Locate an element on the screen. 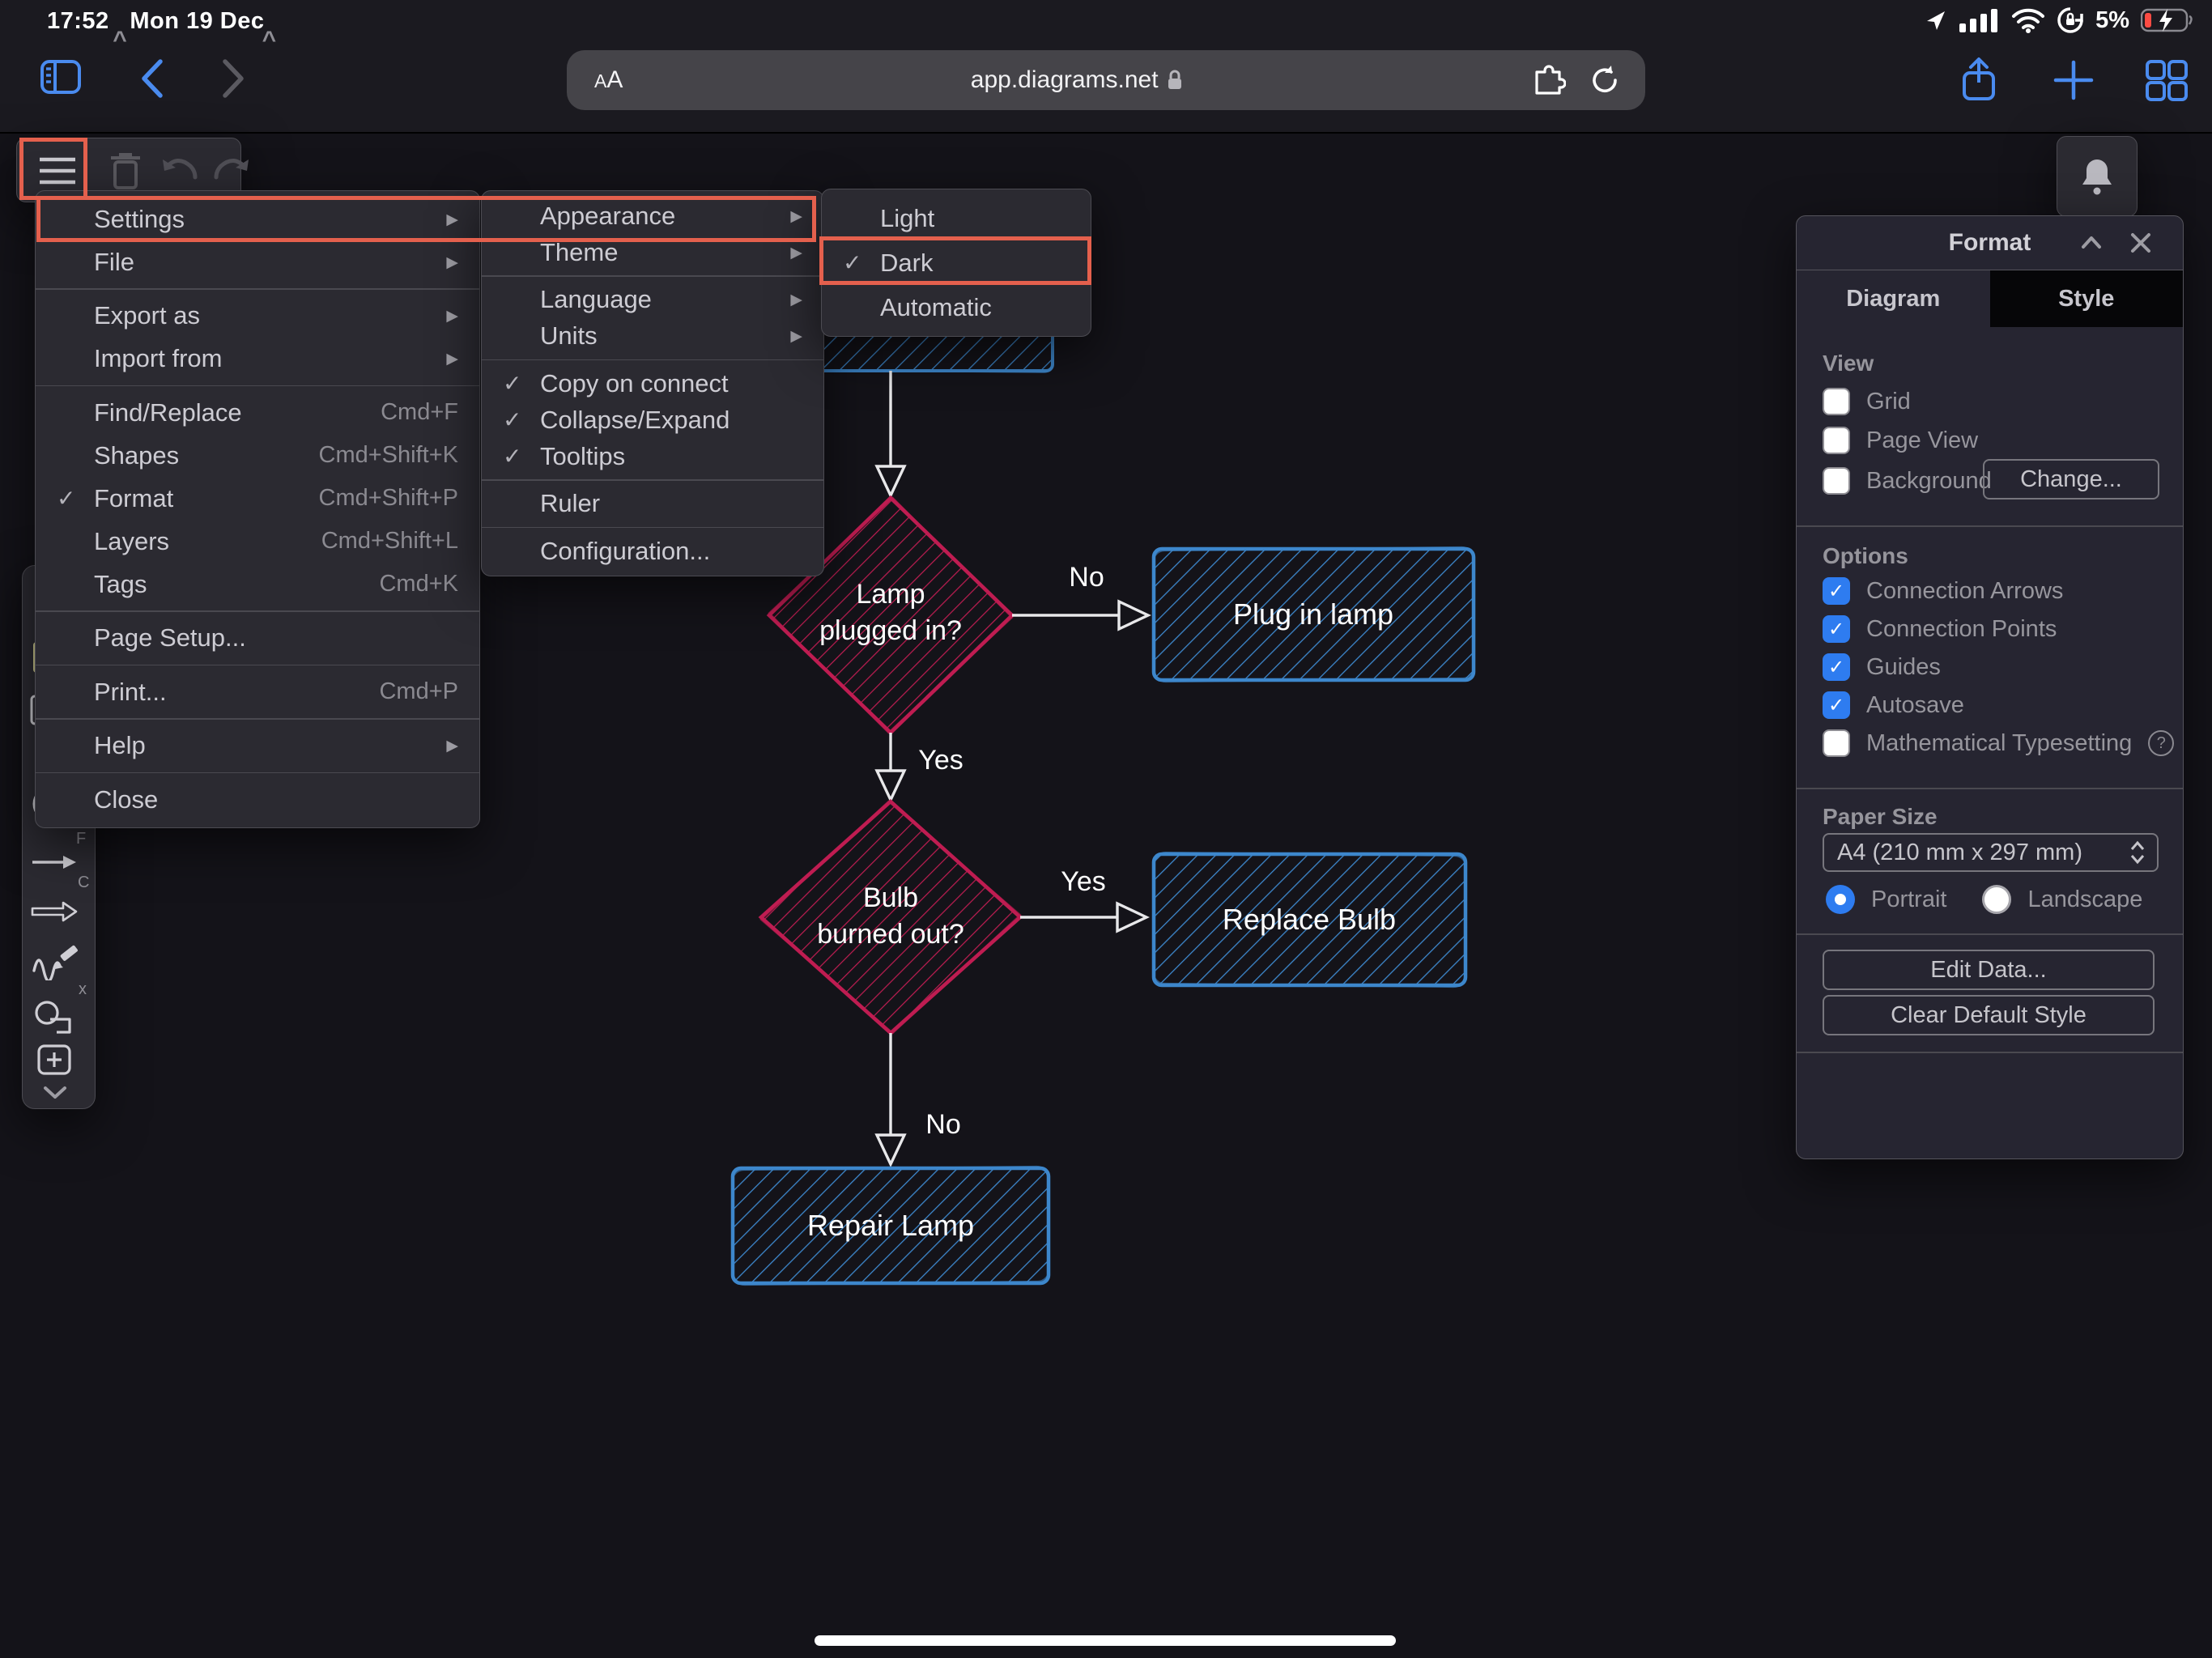 Image resolution: width=2212 pixels, height=1658 pixels. menu-item-automatic: Automatic is located at coordinates (957, 307).